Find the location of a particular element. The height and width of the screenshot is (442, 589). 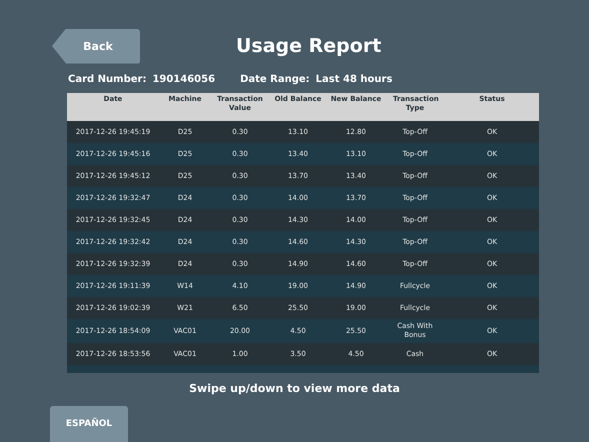

swipe-hint: Swipe up/down to view more data is located at coordinates (294, 388).